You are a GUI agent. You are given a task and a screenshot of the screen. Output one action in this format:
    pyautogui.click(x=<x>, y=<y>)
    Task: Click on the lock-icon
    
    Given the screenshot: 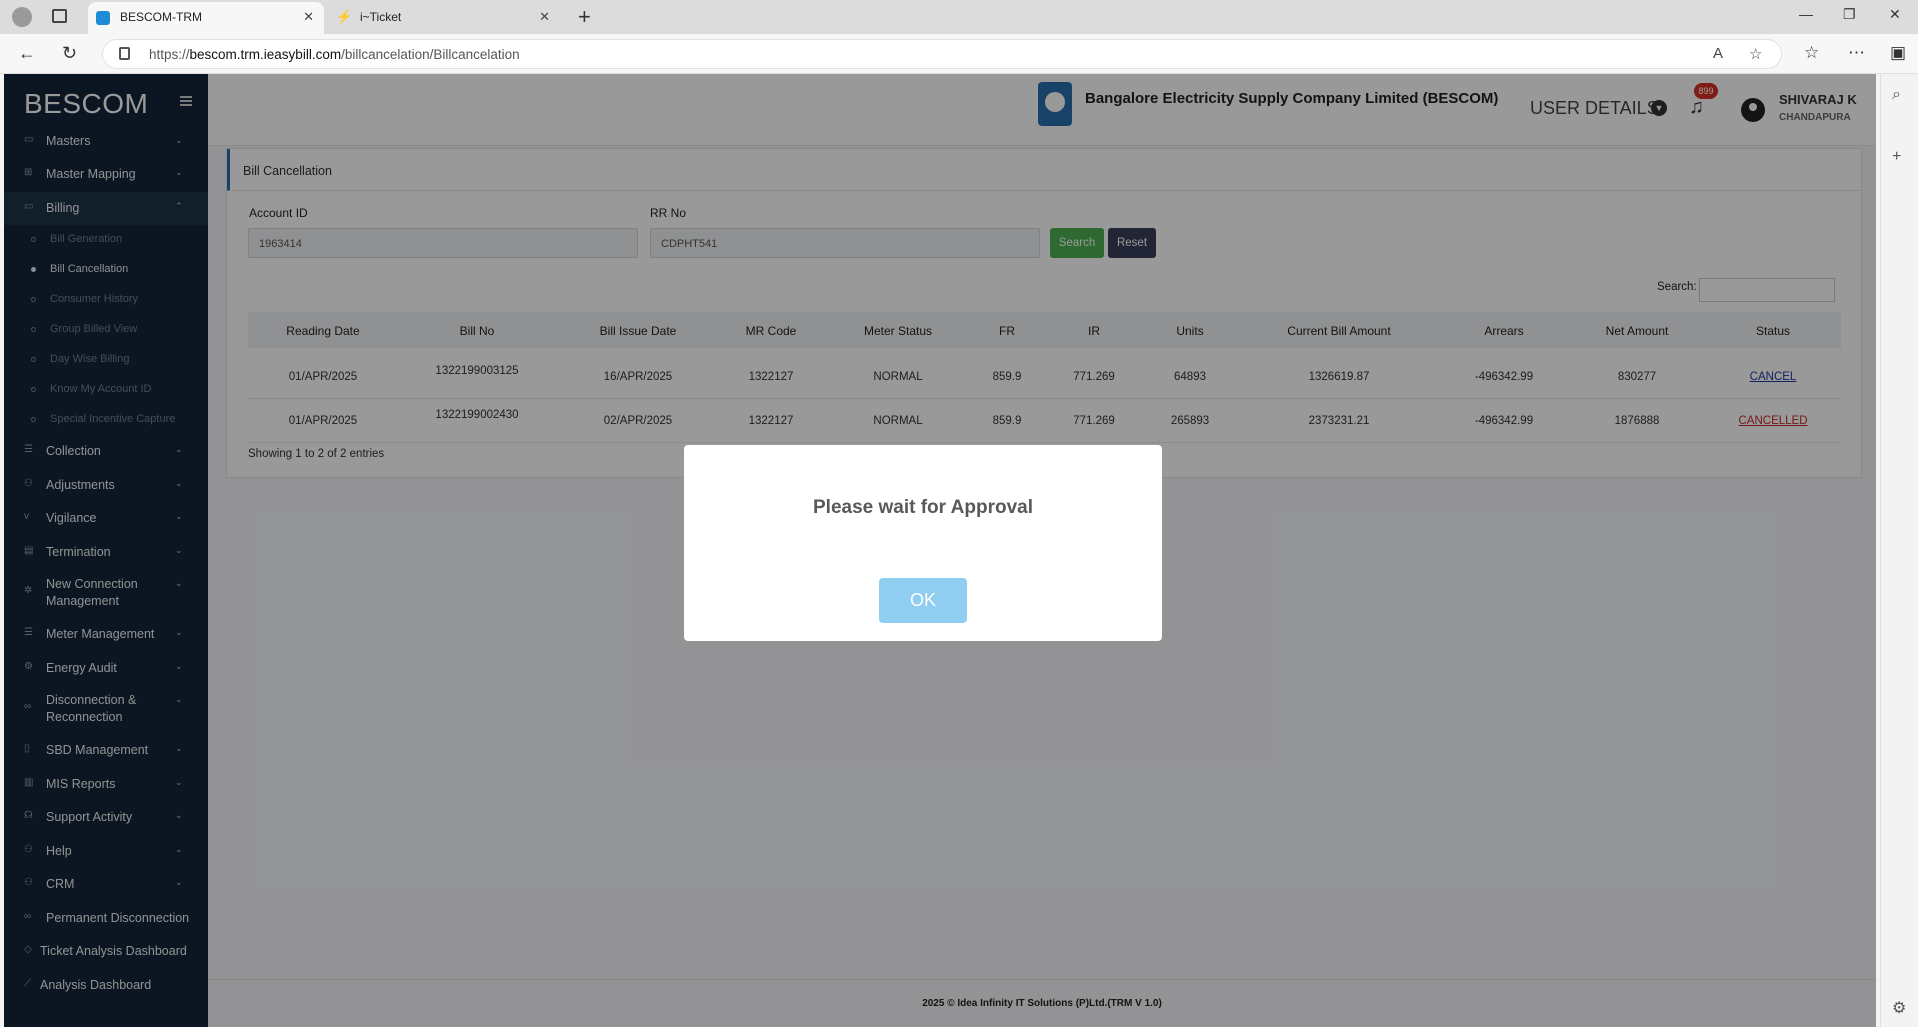 What is the action you would take?
    pyautogui.click(x=124, y=53)
    